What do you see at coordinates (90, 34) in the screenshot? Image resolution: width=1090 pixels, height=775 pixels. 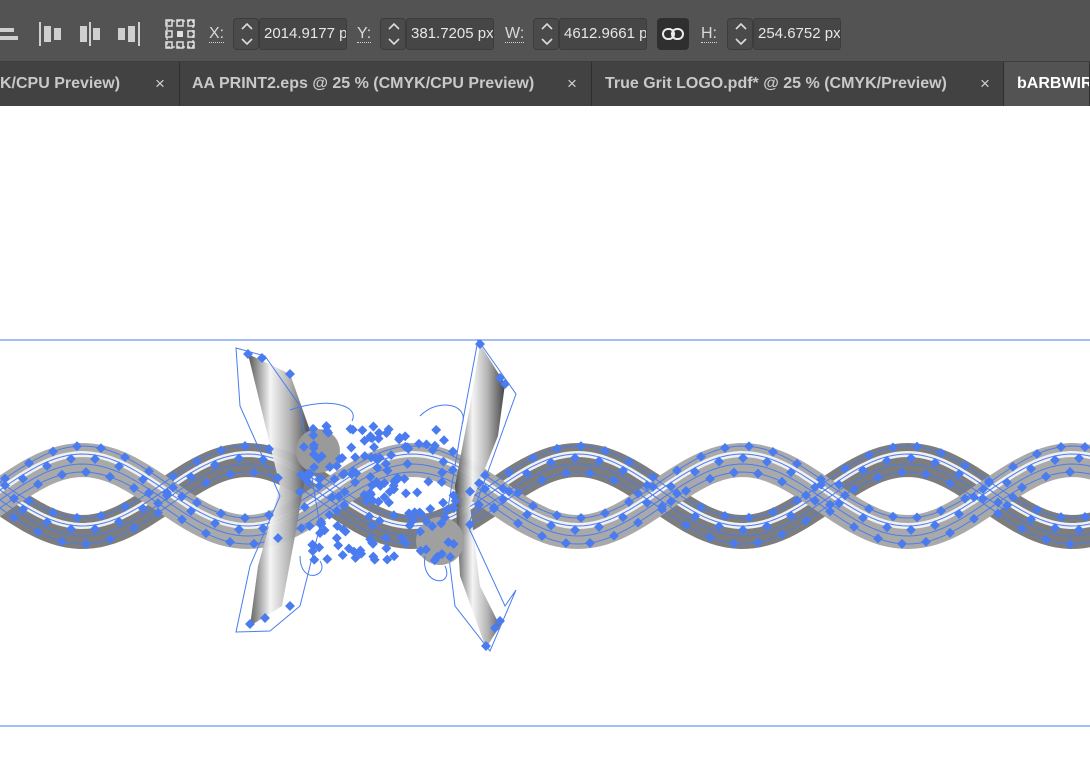 I see `distribute-center-icon` at bounding box center [90, 34].